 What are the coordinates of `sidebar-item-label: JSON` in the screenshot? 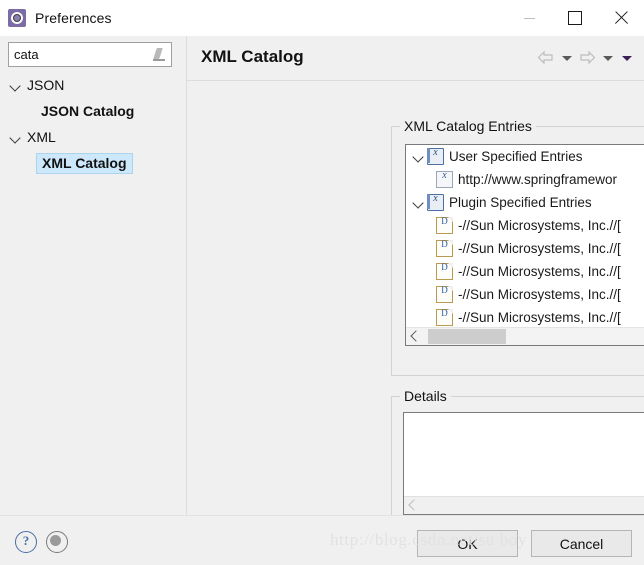 It's located at (46, 85).